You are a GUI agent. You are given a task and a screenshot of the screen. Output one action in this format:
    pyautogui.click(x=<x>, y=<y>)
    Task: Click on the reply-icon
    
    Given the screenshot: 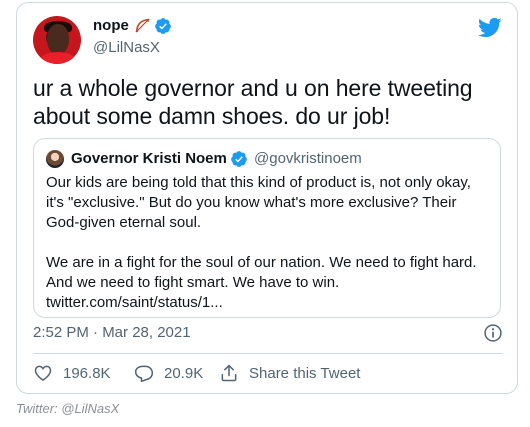 What is the action you would take?
    pyautogui.click(x=144, y=374)
    